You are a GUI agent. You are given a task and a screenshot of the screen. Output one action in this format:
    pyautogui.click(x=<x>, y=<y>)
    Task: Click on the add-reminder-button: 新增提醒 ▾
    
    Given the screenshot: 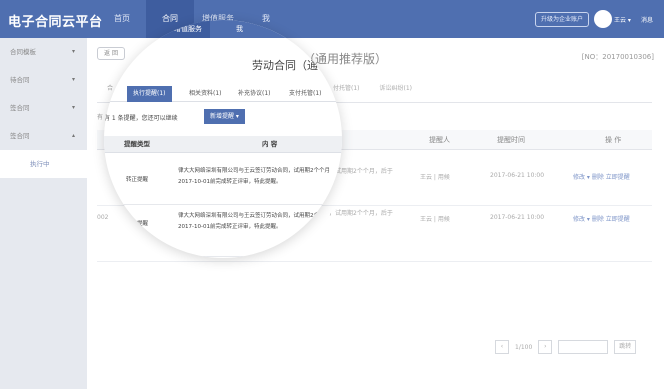 What is the action you would take?
    pyautogui.click(x=224, y=116)
    